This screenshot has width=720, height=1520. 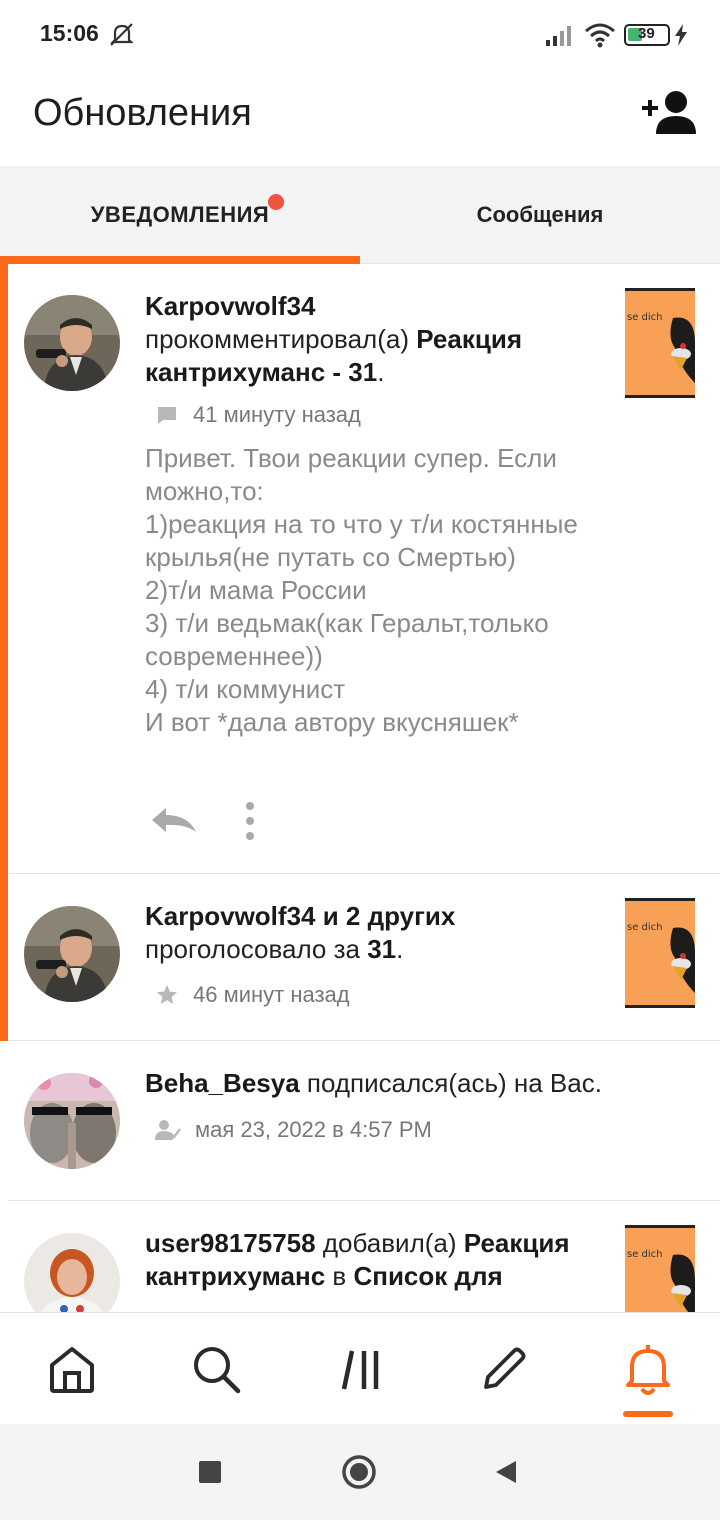 What do you see at coordinates (180, 260) in the screenshot?
I see `active-tab-indicator` at bounding box center [180, 260].